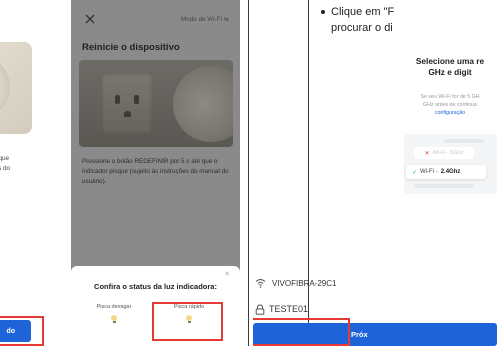 The width and height of the screenshot is (497, 346). What do you see at coordinates (156, 103) in the screenshot?
I see `reset-photo` at bounding box center [156, 103].